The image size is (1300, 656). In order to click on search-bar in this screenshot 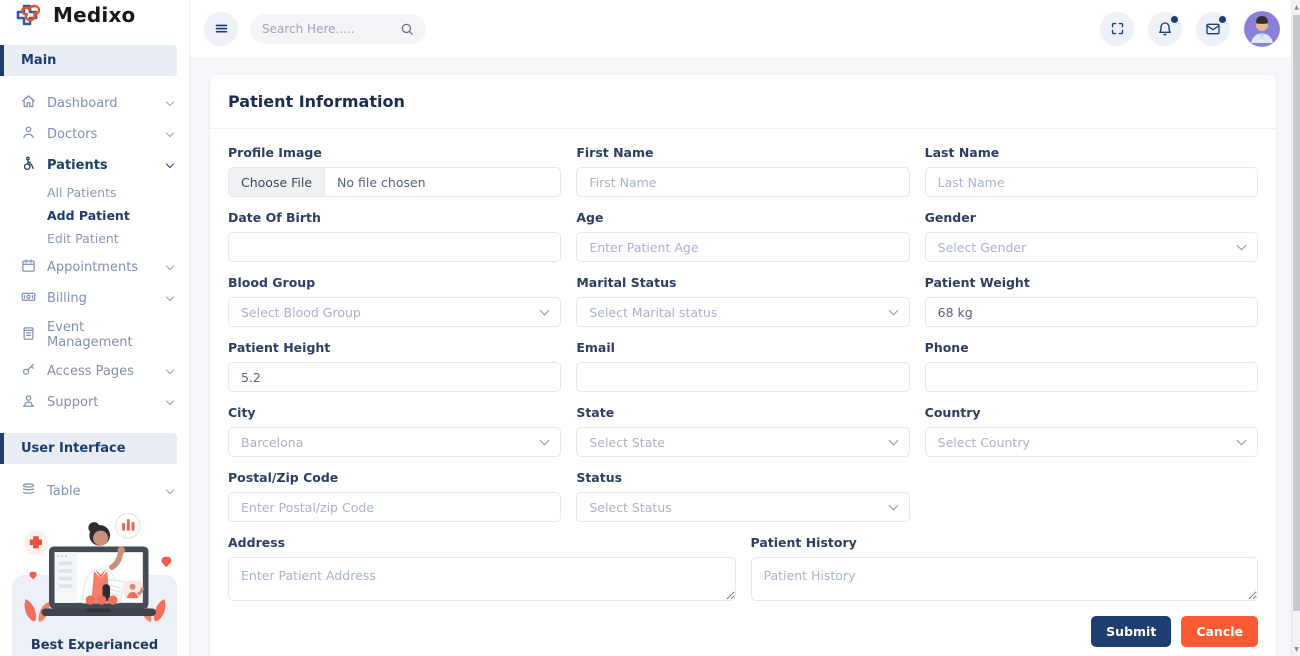, I will do `click(338, 28)`.